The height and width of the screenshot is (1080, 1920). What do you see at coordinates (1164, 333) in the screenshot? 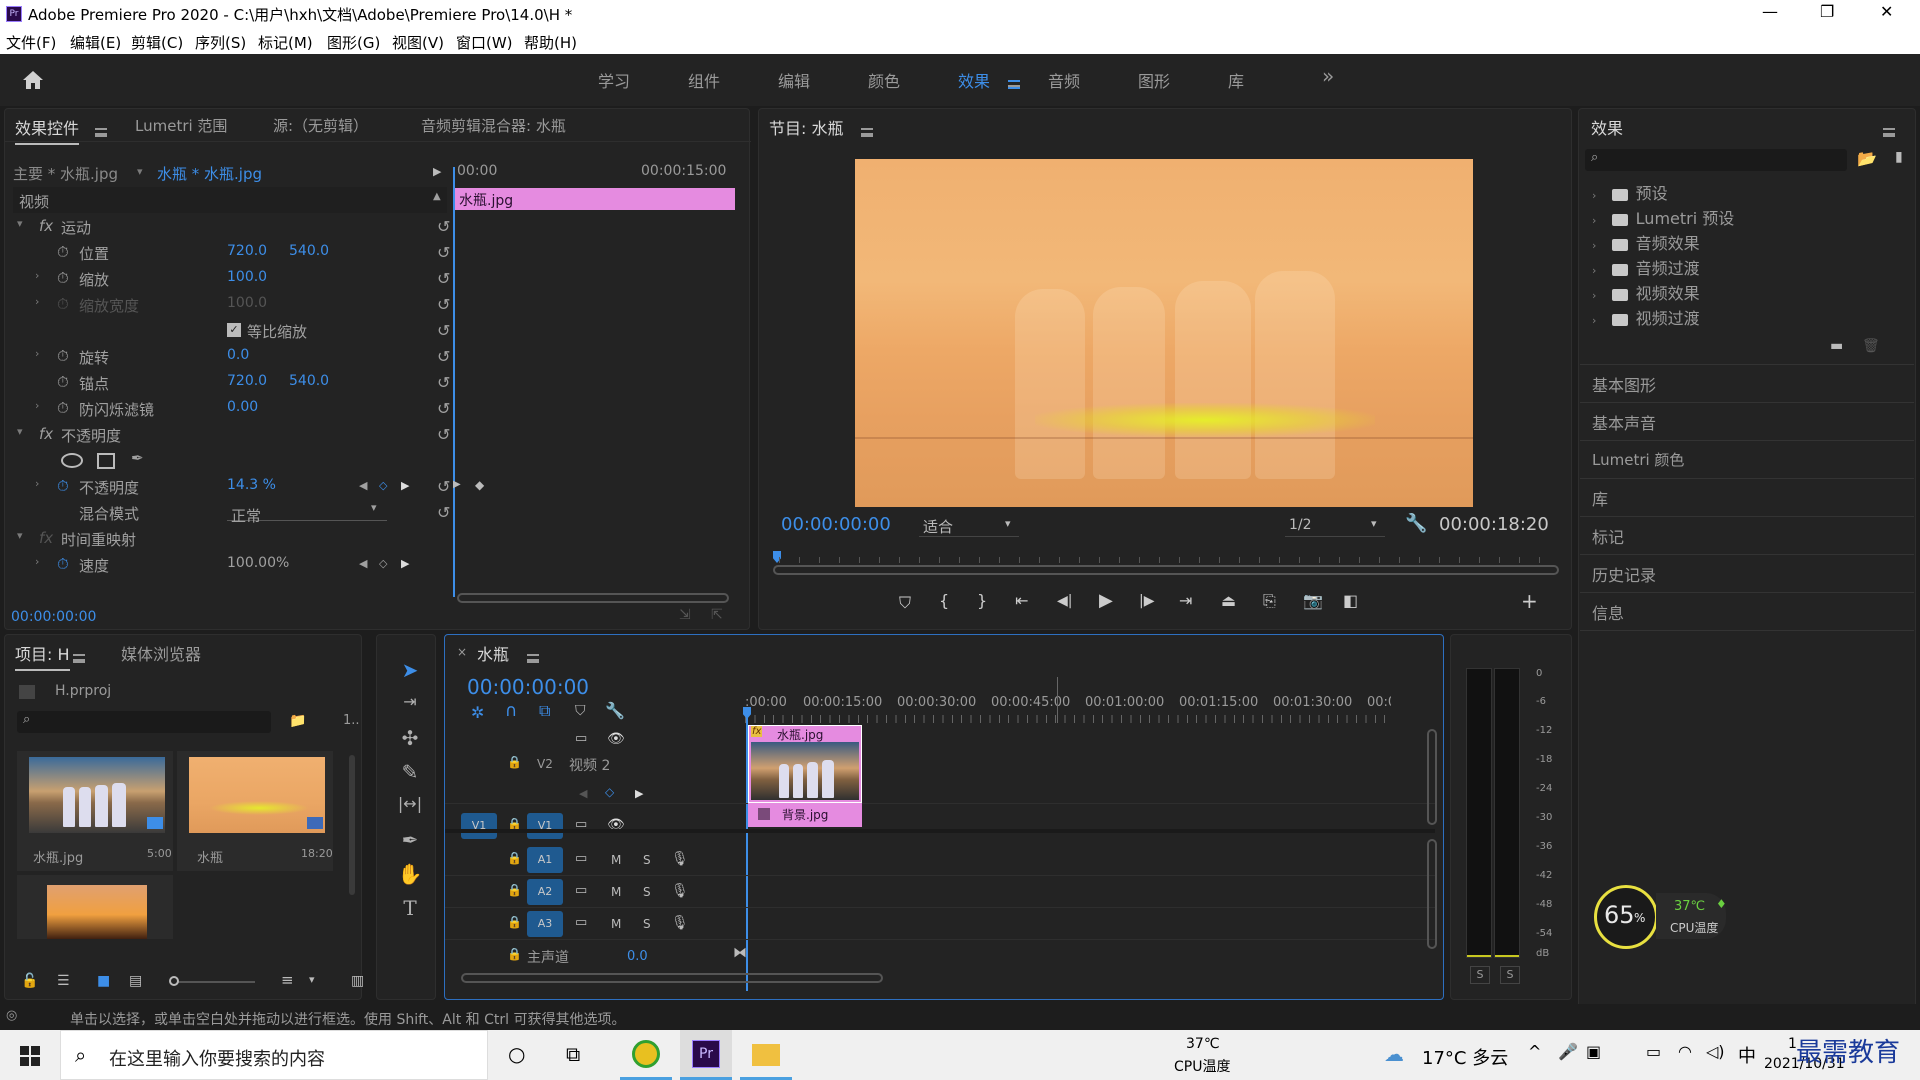
I see `program-video-frame` at bounding box center [1164, 333].